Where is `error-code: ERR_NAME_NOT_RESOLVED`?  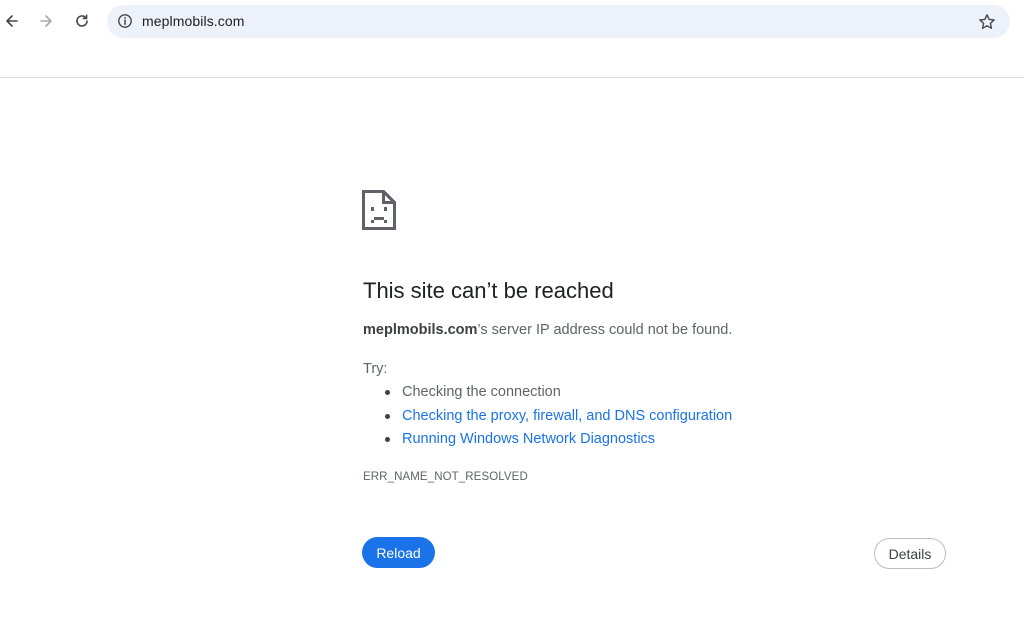 error-code: ERR_NAME_NOT_RESOLVED is located at coordinates (445, 477).